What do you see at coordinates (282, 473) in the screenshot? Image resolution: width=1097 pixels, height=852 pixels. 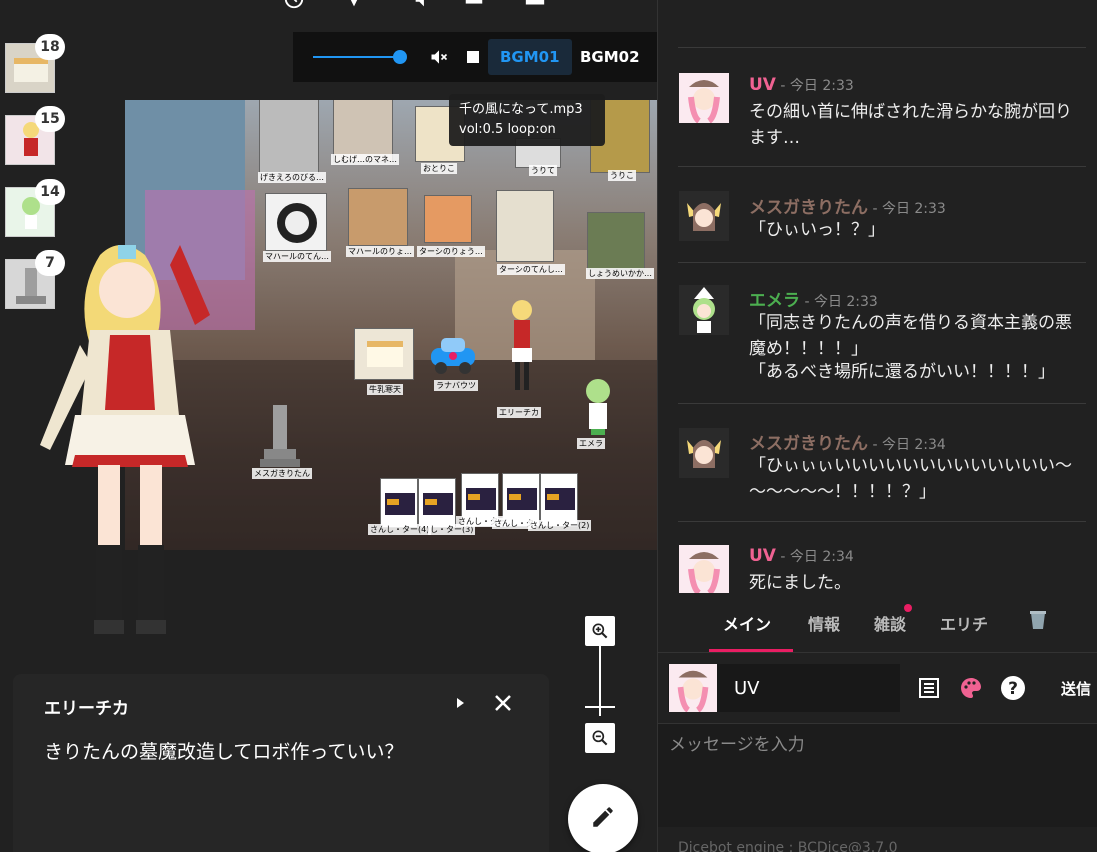 I see `map-piece-label: メスガきりたん` at bounding box center [282, 473].